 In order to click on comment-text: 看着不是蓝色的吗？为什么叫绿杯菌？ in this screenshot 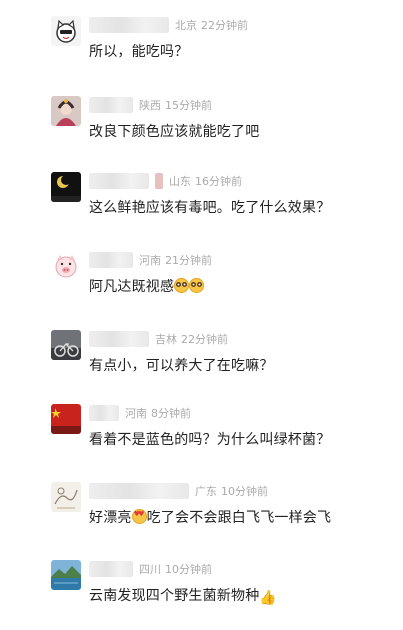, I will do `click(210, 440)`.